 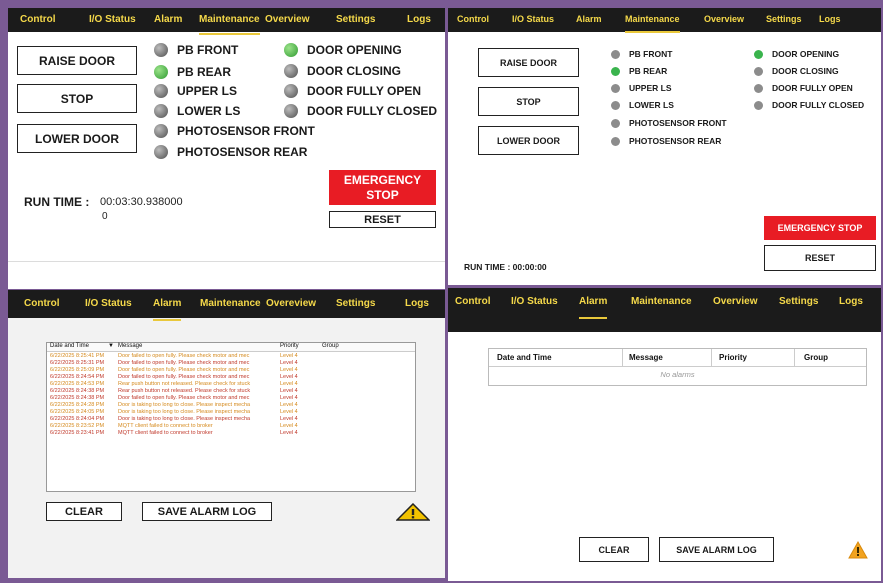 What do you see at coordinates (77, 370) in the screenshot?
I see `alarm-time-cell: 6/22/2025 8:25:09 PM` at bounding box center [77, 370].